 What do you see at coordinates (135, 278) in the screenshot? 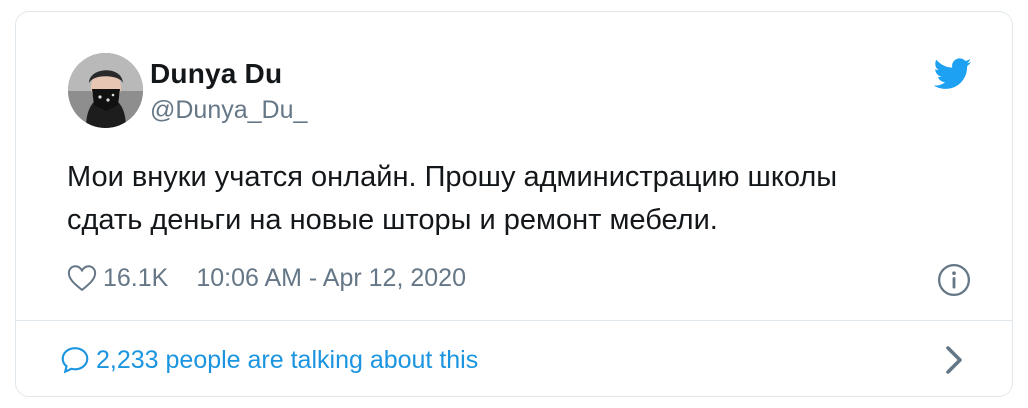
I see `like-count: 16.1K` at bounding box center [135, 278].